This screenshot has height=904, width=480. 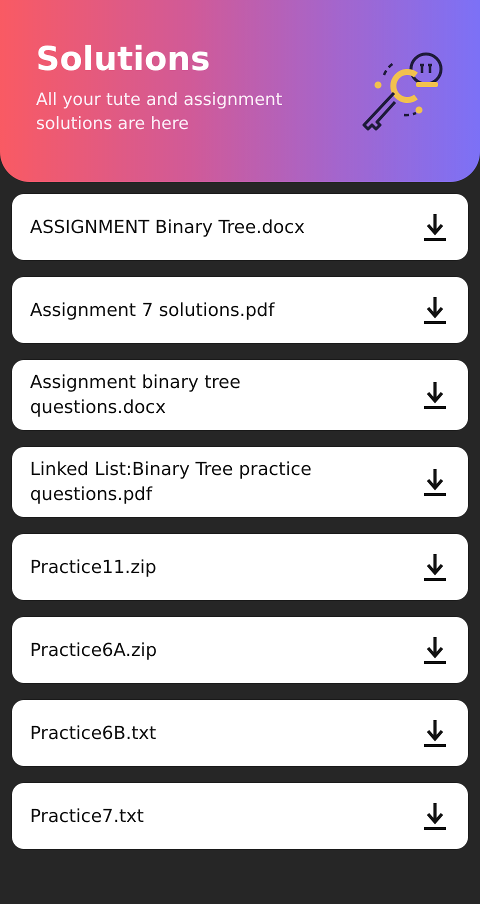 What do you see at coordinates (94, 650) in the screenshot?
I see `file-name: Practice6A.zip` at bounding box center [94, 650].